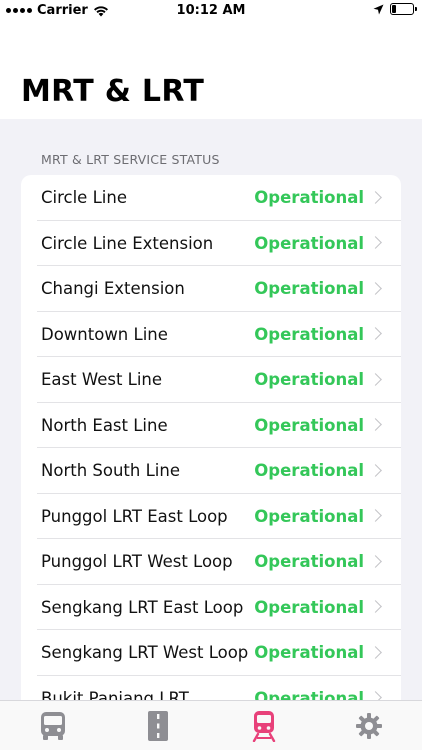  I want to click on tab-road, so click(158, 726).